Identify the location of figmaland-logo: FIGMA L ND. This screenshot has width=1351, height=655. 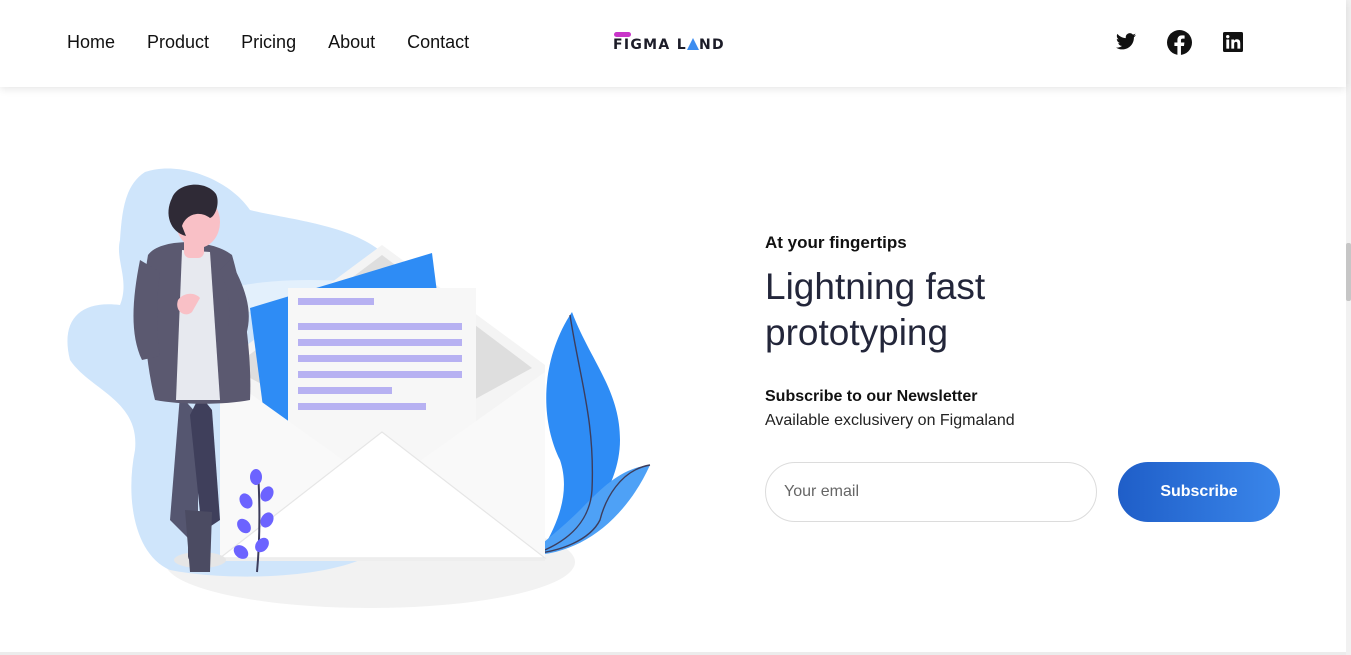
(669, 42).